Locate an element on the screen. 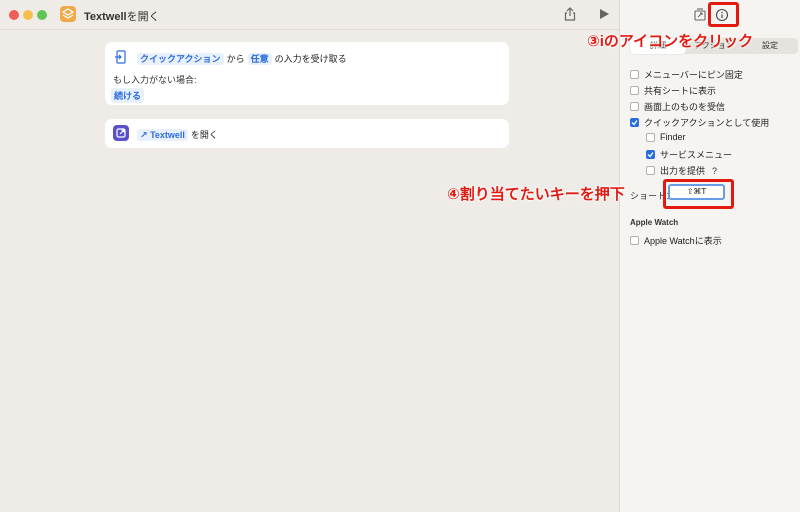 The height and width of the screenshot is (512, 800). services-option: サービスメニュー is located at coordinates (689, 154).